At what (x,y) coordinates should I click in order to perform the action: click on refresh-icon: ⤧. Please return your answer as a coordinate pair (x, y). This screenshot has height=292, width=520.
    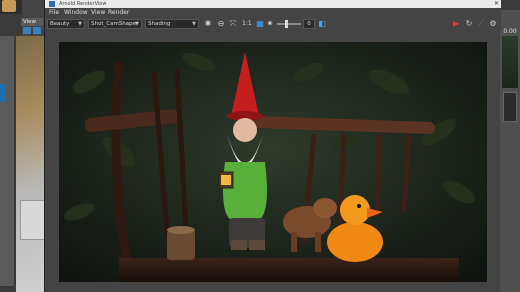
    Looking at the image, I should click on (233, 24).